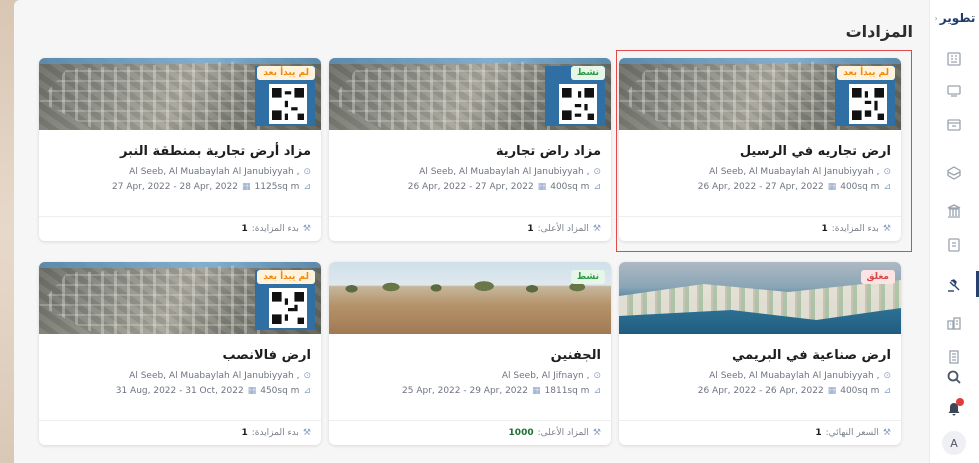 The height and width of the screenshot is (463, 979). Describe the element at coordinates (954, 91) in the screenshot. I see `monitor-icon` at that location.